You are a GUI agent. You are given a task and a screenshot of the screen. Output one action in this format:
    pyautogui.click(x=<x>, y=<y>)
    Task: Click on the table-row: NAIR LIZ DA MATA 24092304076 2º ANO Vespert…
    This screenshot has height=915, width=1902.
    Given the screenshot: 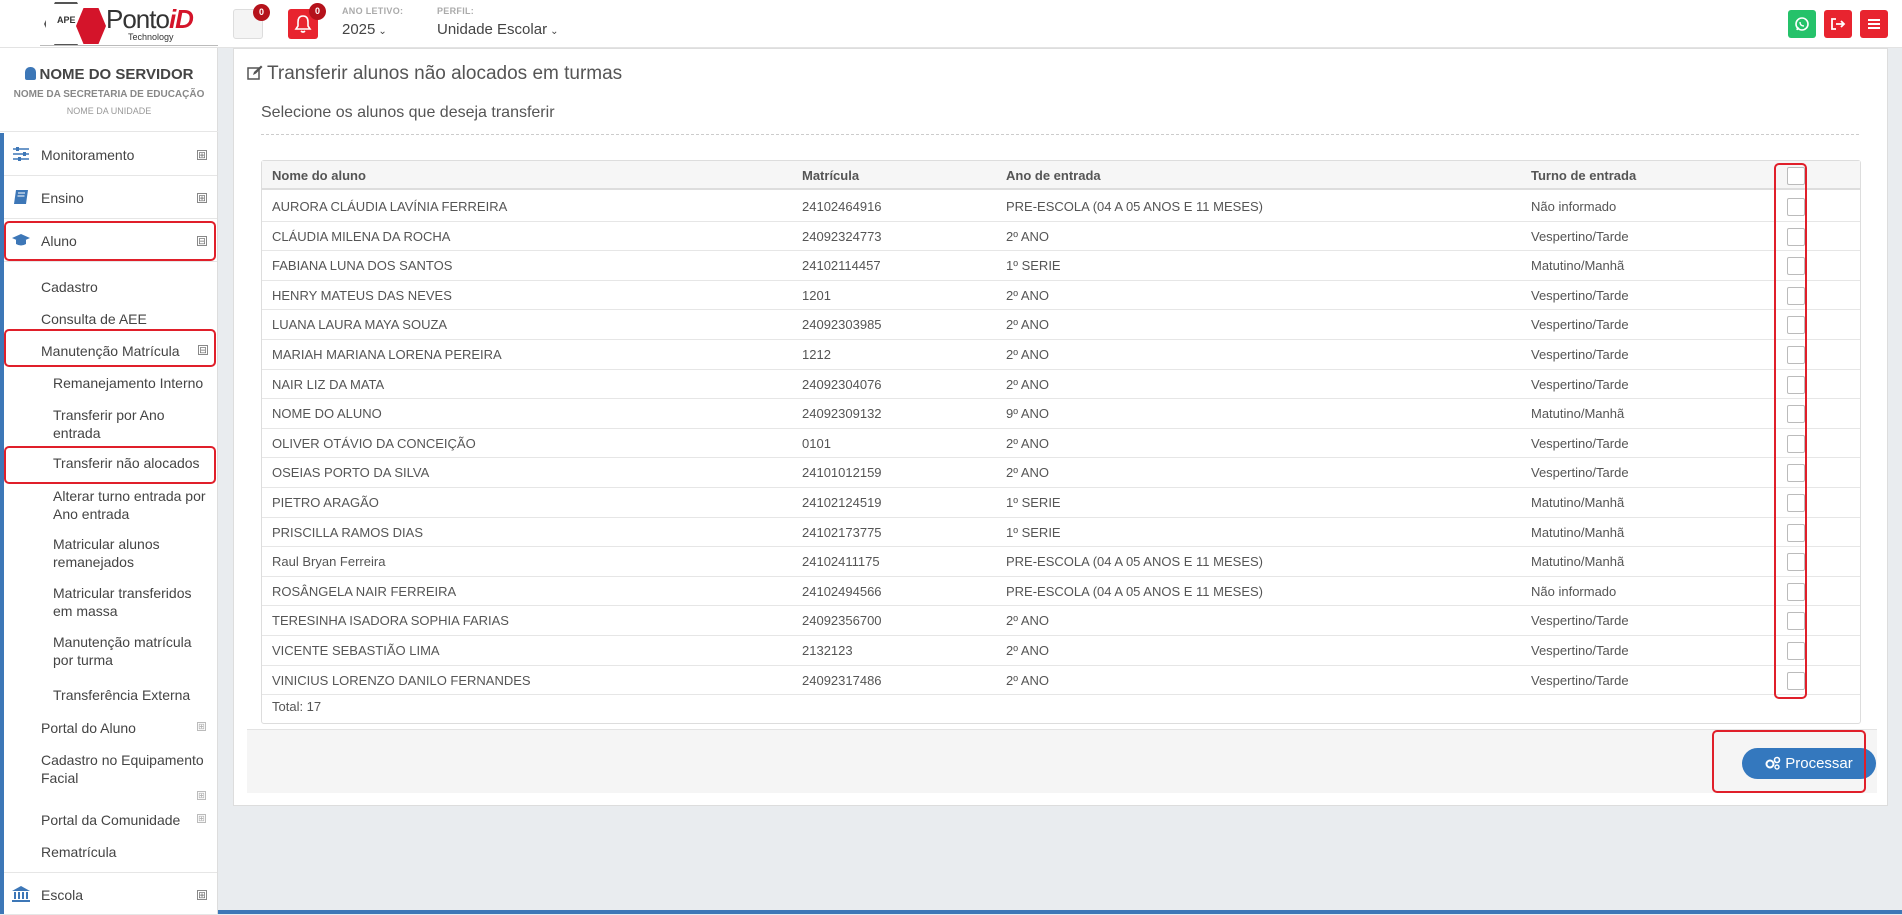 What is the action you would take?
    pyautogui.click(x=1061, y=385)
    